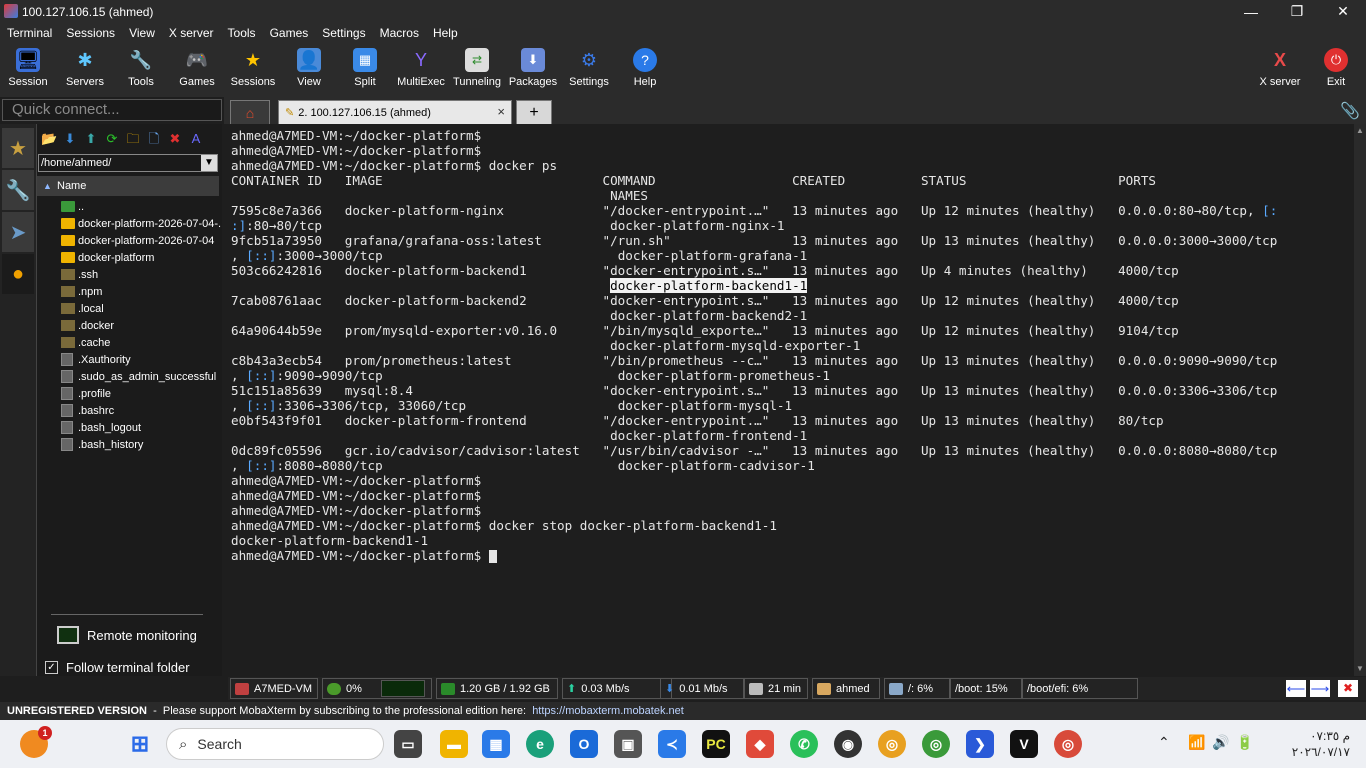 The height and width of the screenshot is (768, 1366). What do you see at coordinates (175, 139) in the screenshot?
I see `delete-icon: ✖` at bounding box center [175, 139].